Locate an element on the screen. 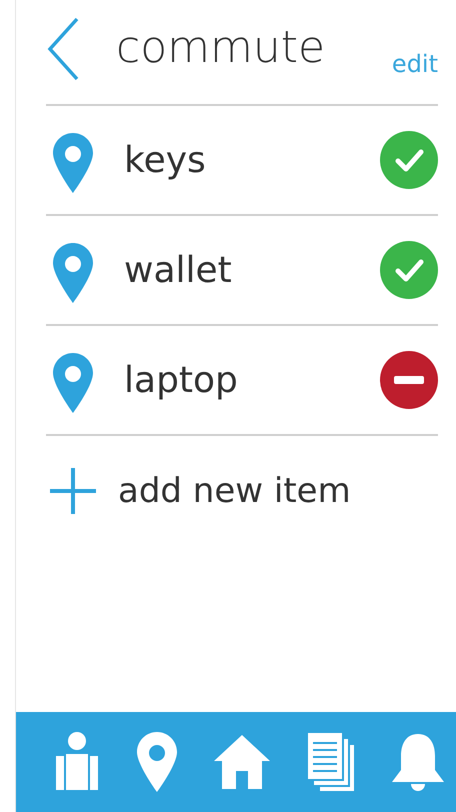 The width and height of the screenshot is (456, 812). list-title: commute is located at coordinates (221, 47).